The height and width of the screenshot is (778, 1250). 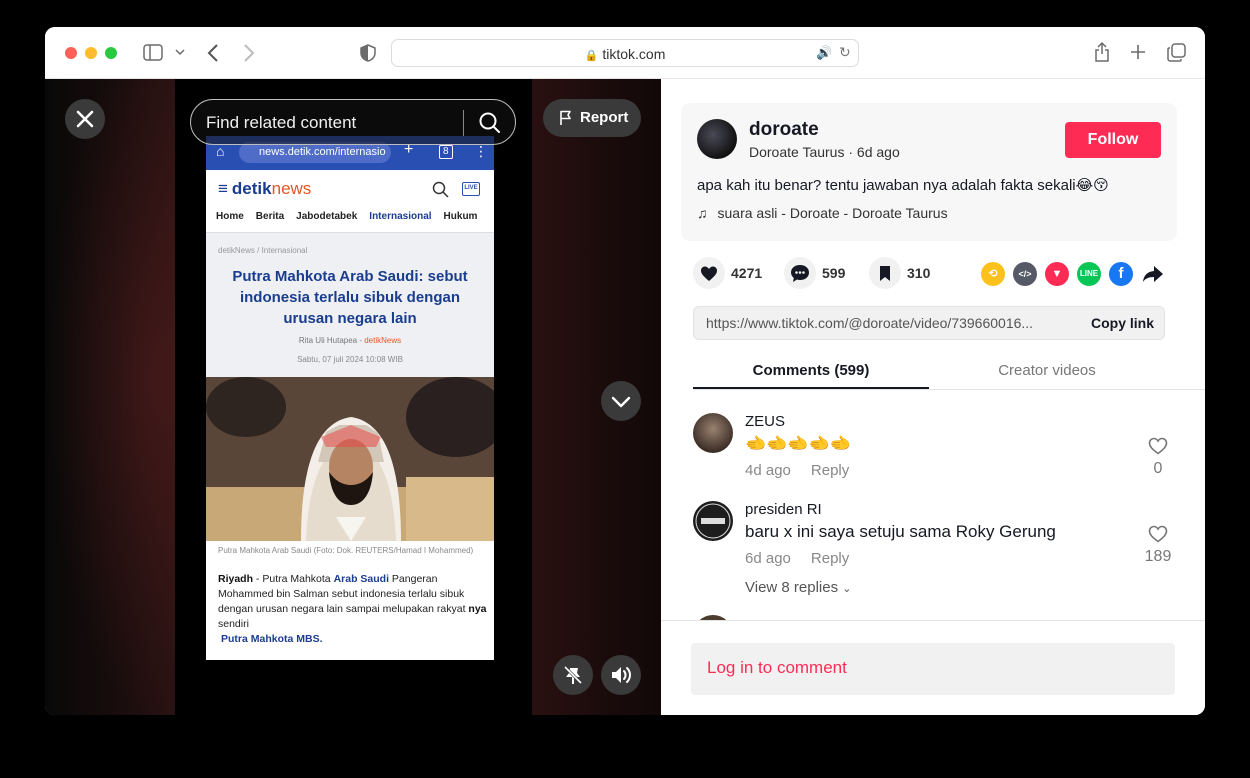 What do you see at coordinates (347, 216) in the screenshot?
I see `phone-nav: Home Berita Jabodetabek Internasional Hukum` at bounding box center [347, 216].